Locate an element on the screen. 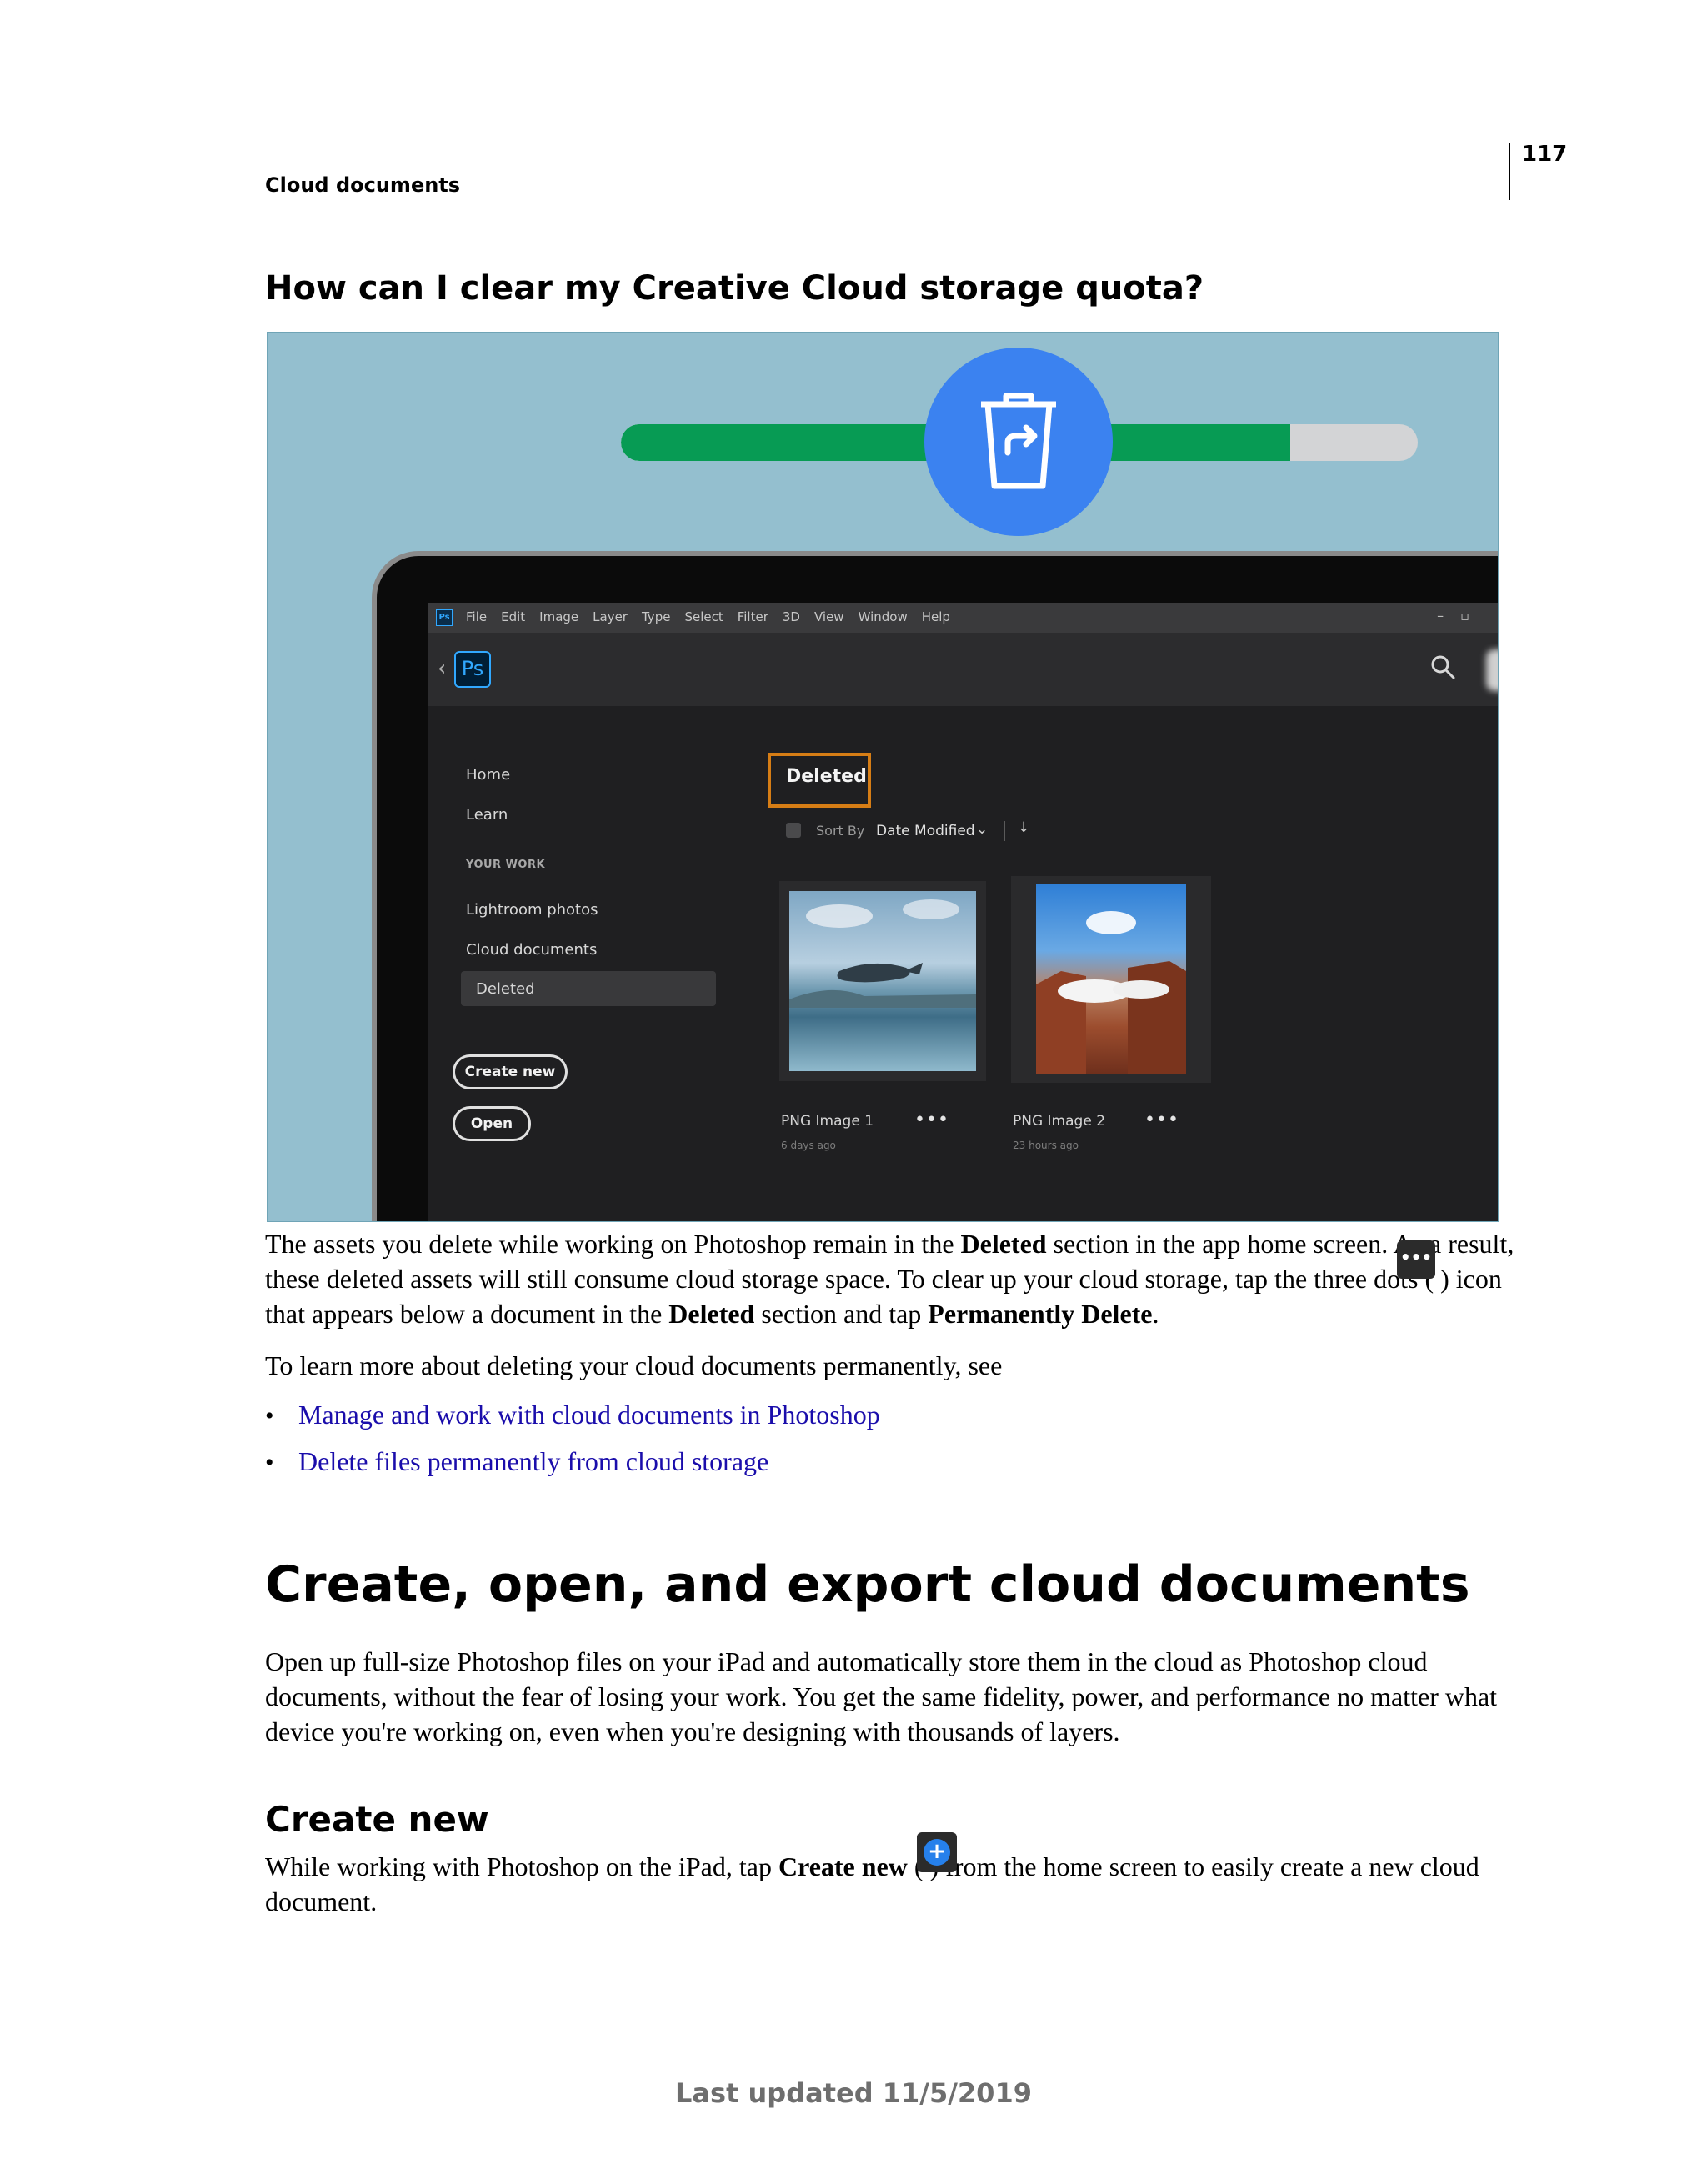 Image resolution: width=1707 pixels, height=2184 pixels. plus-icon: + is located at coordinates (937, 1852).